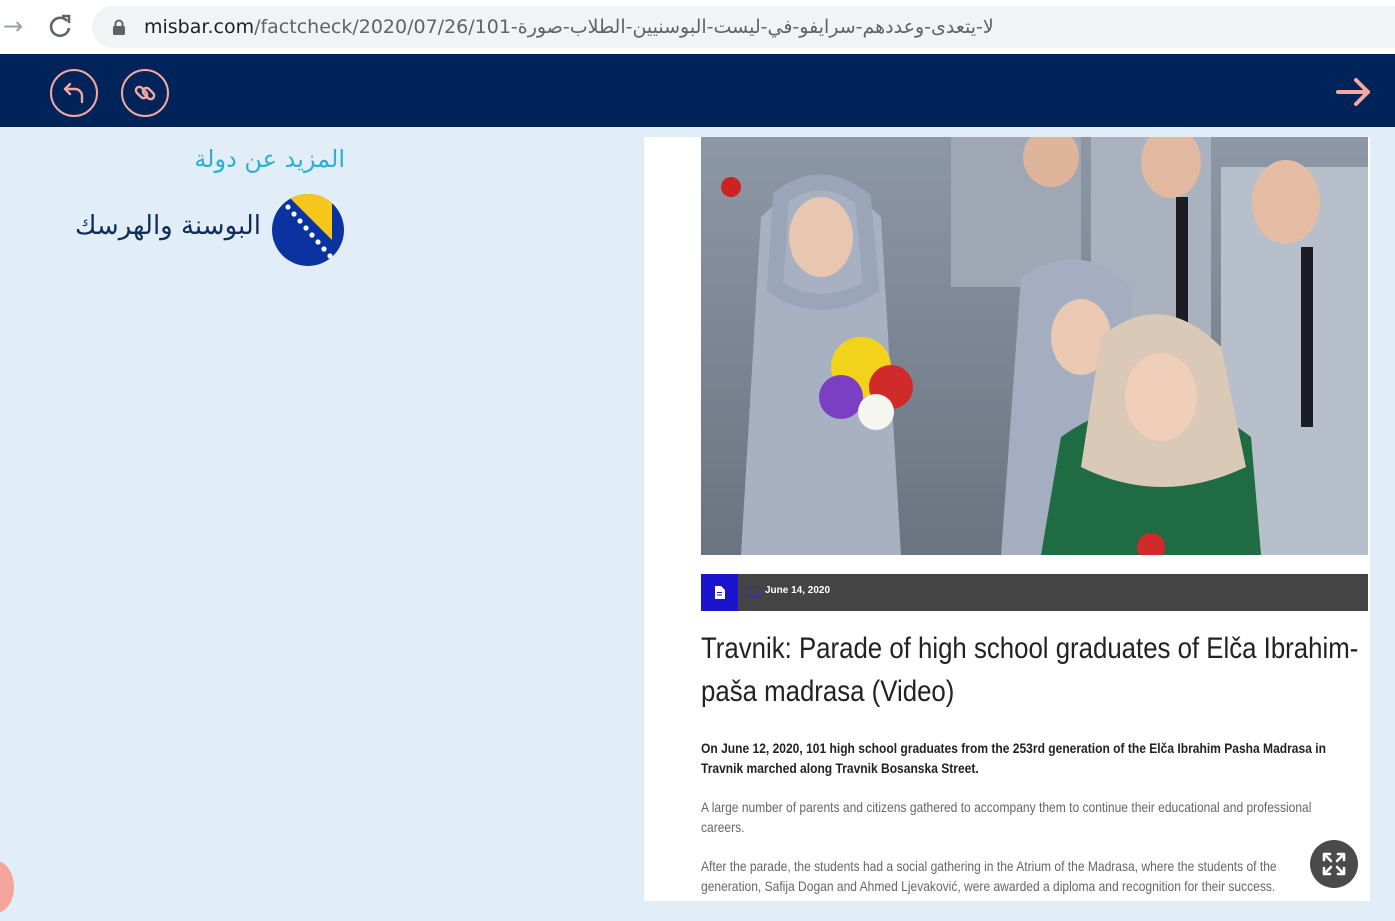  Describe the element at coordinates (798, 590) in the screenshot. I see `article-date: June 14, 2020` at that location.